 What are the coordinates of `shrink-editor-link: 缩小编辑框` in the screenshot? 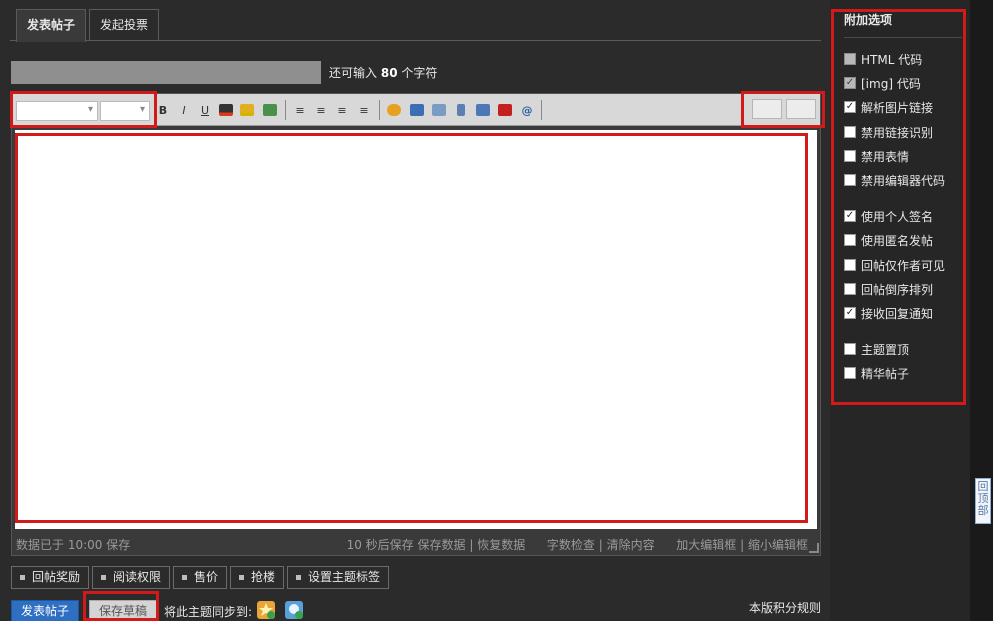 It's located at (778, 545).